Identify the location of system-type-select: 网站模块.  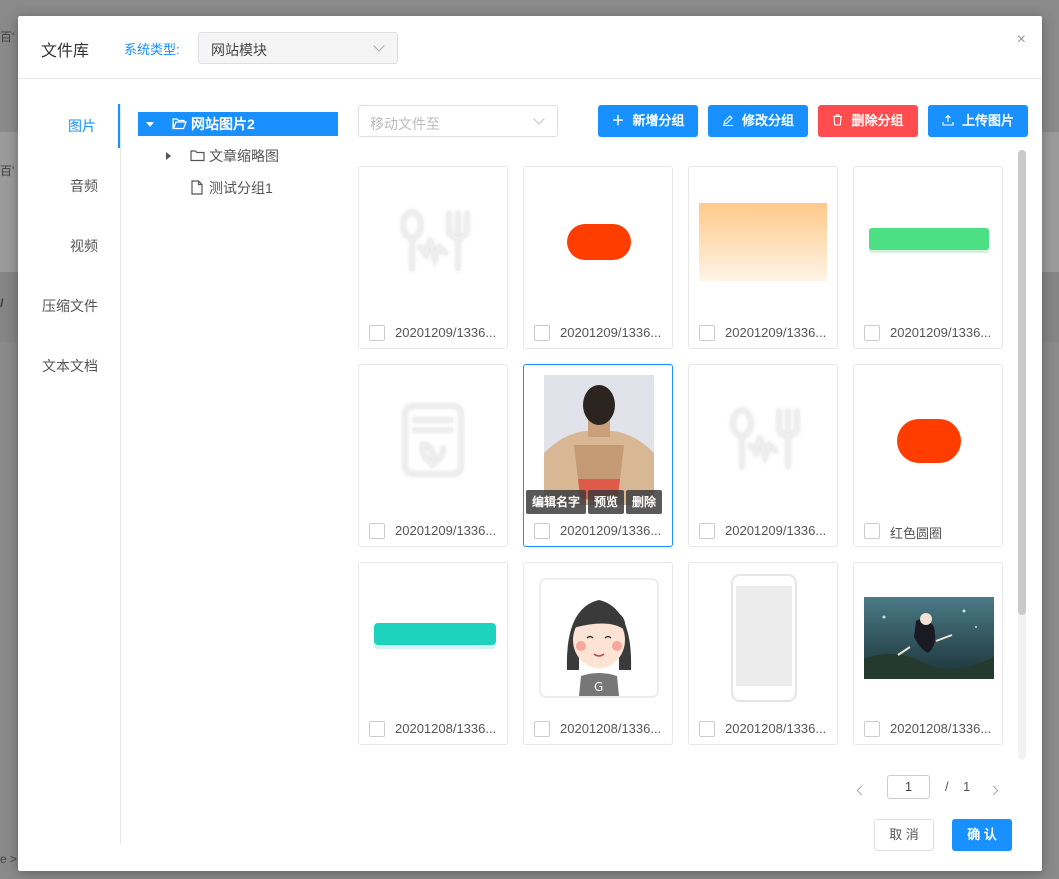
(298, 48).